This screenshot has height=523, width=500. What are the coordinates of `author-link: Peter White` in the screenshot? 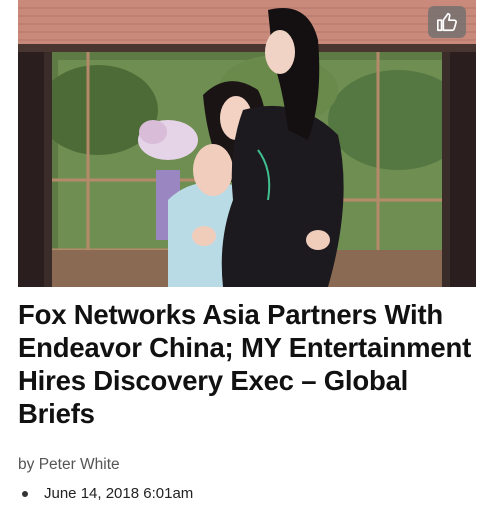 It's located at (79, 464).